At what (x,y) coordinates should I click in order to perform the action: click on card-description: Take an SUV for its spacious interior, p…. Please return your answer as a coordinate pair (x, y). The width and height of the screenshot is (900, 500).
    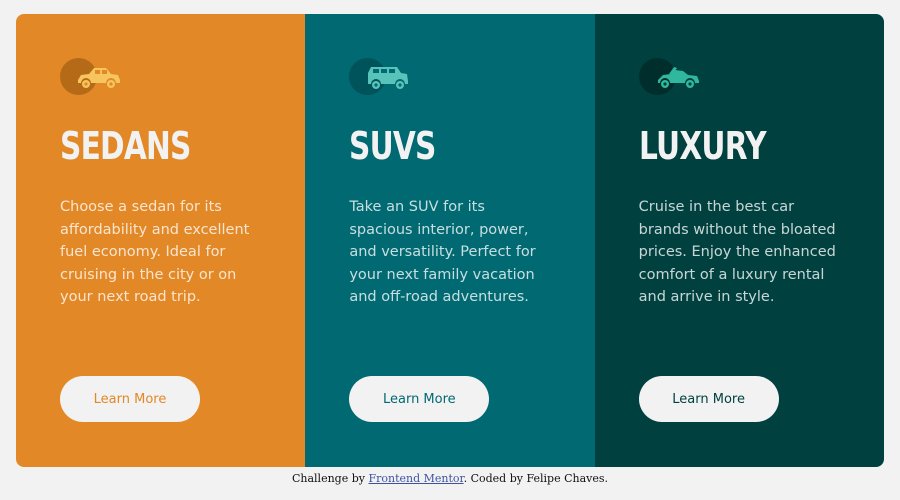
    Looking at the image, I should click on (442, 252).